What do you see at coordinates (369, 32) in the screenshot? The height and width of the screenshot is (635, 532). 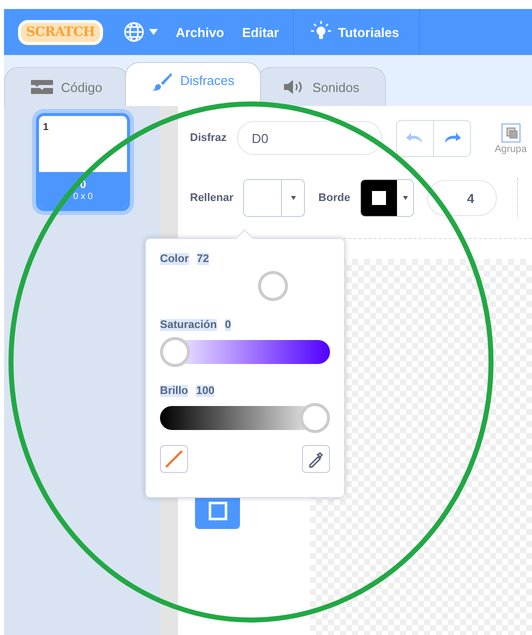 I see `menu-item: Tutoriales` at bounding box center [369, 32].